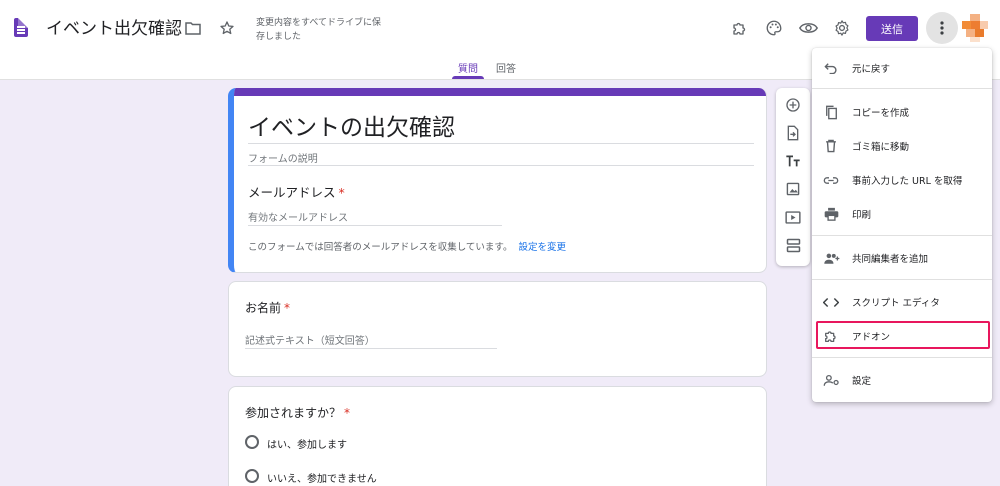  What do you see at coordinates (831, 302) in the screenshot?
I see `code-icon` at bounding box center [831, 302].